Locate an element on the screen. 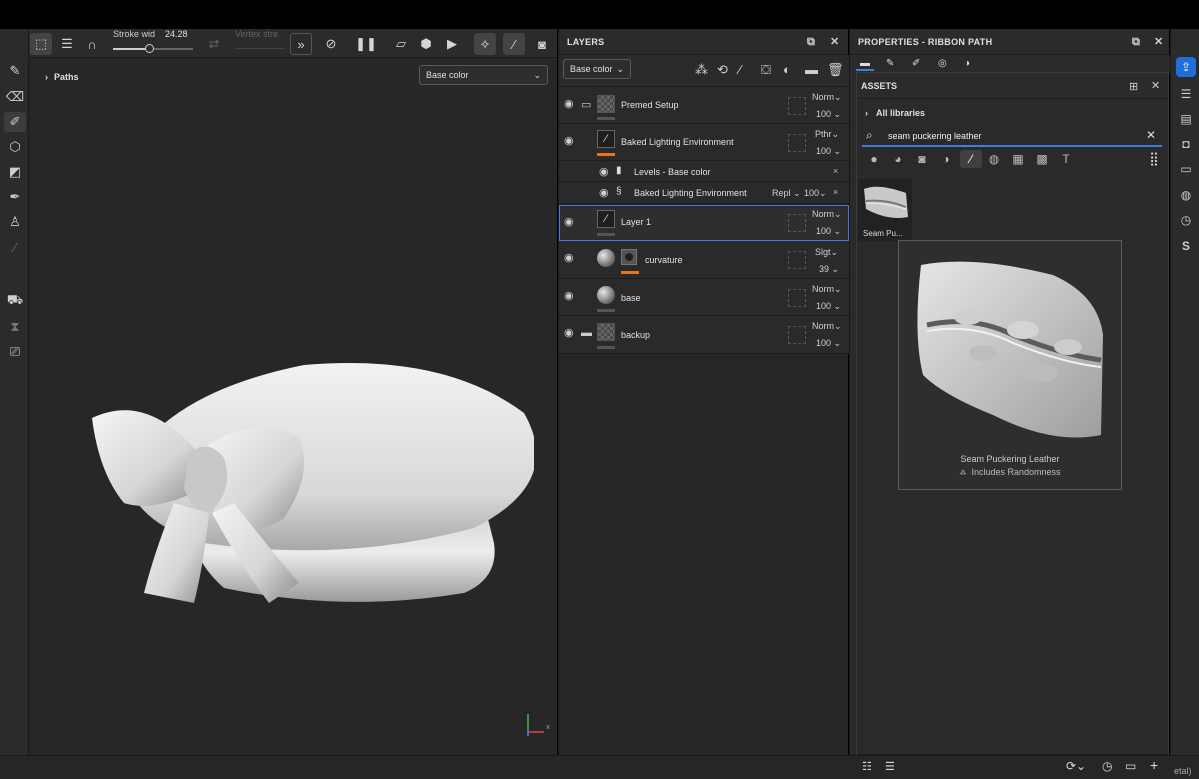  filter-materials-icon: ● is located at coordinates (874, 159).